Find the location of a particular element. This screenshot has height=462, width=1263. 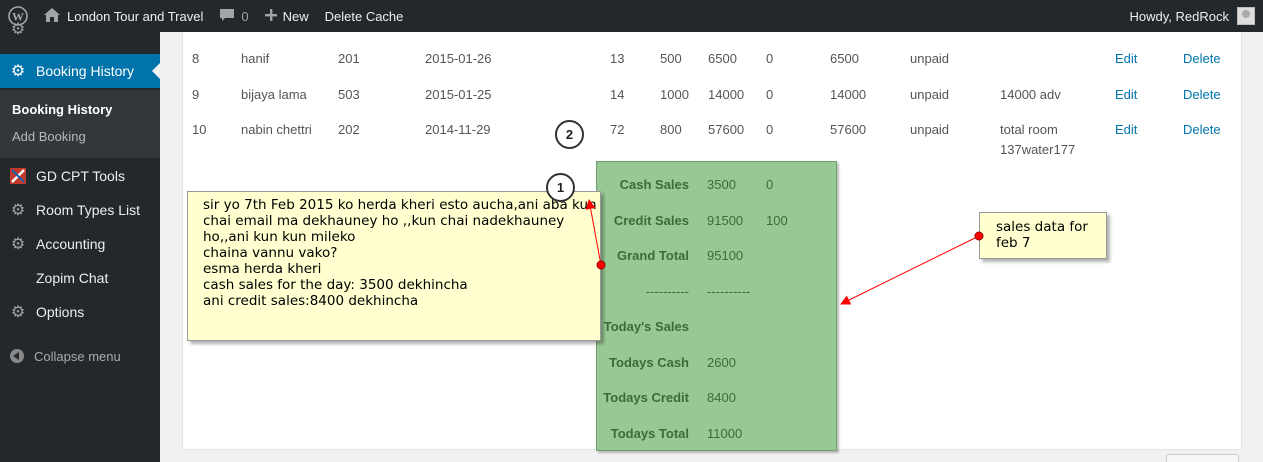

comments-count: 0 is located at coordinates (245, 16).